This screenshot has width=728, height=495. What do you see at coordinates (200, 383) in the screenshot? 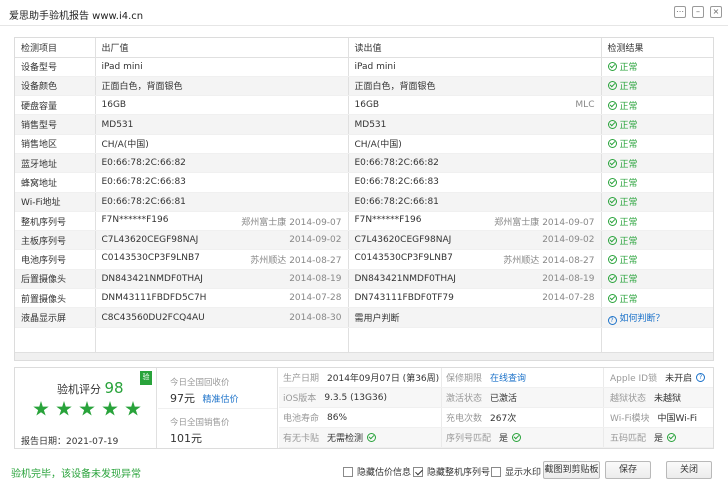
I see `recycle-price-label: 今日全国回收价` at bounding box center [200, 383].